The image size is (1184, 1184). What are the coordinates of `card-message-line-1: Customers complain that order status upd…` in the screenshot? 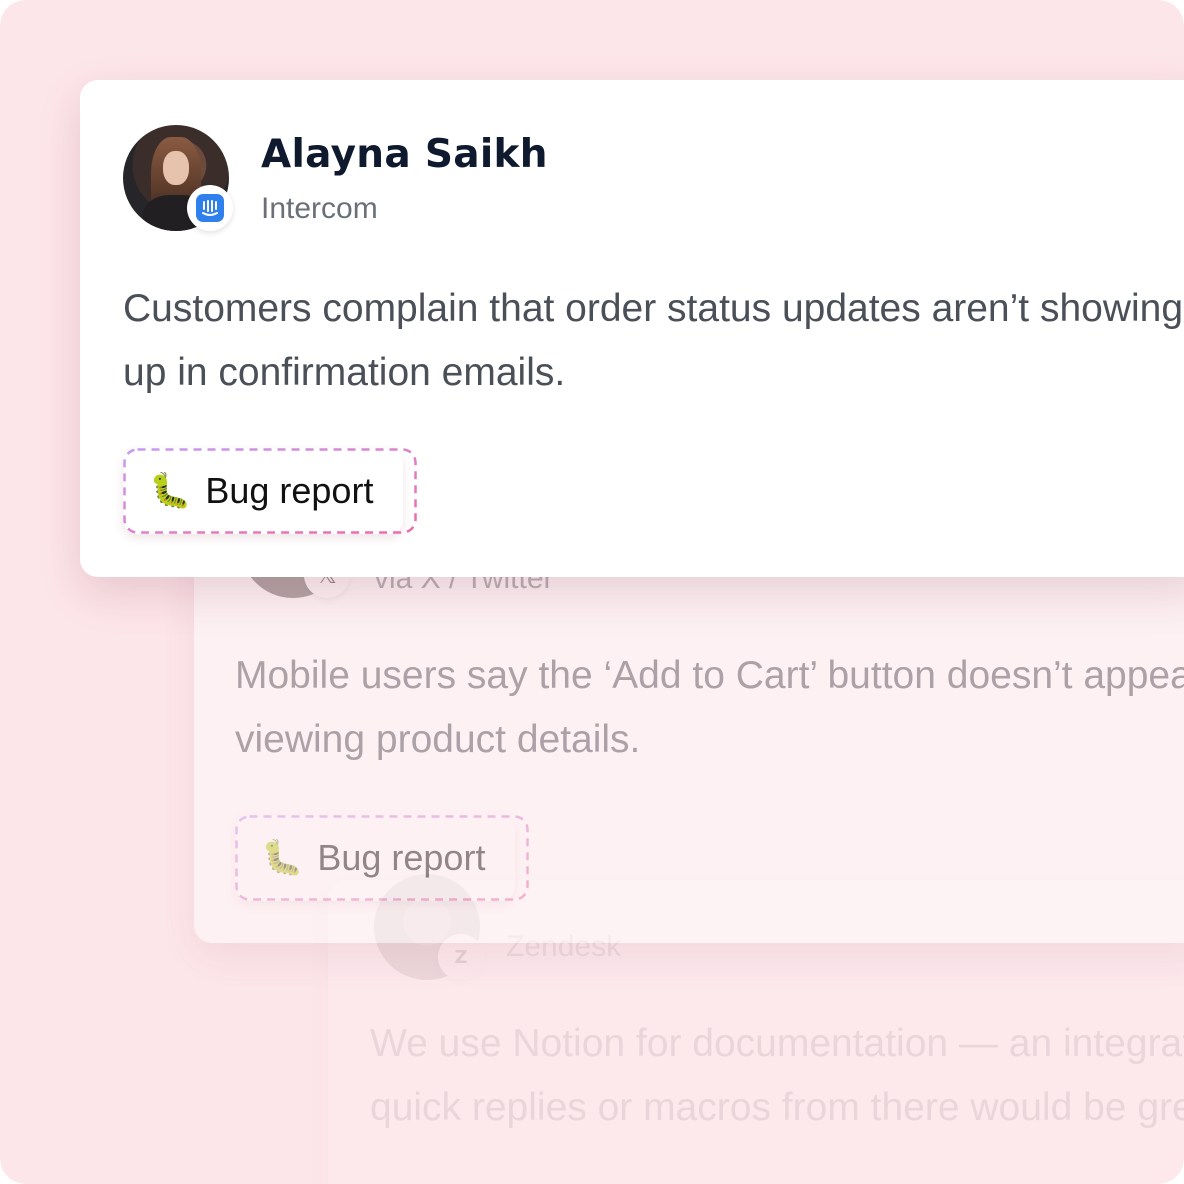 It's located at (653, 308).